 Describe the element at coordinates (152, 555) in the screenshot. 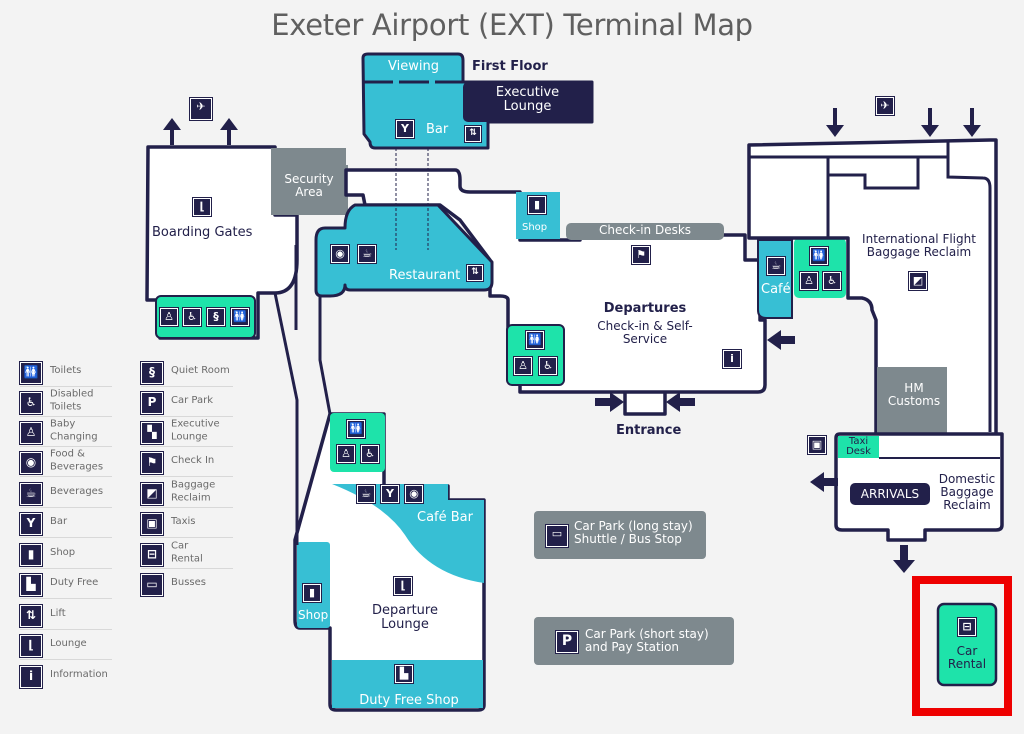

I see `car-rental-icon: ⊟` at that location.